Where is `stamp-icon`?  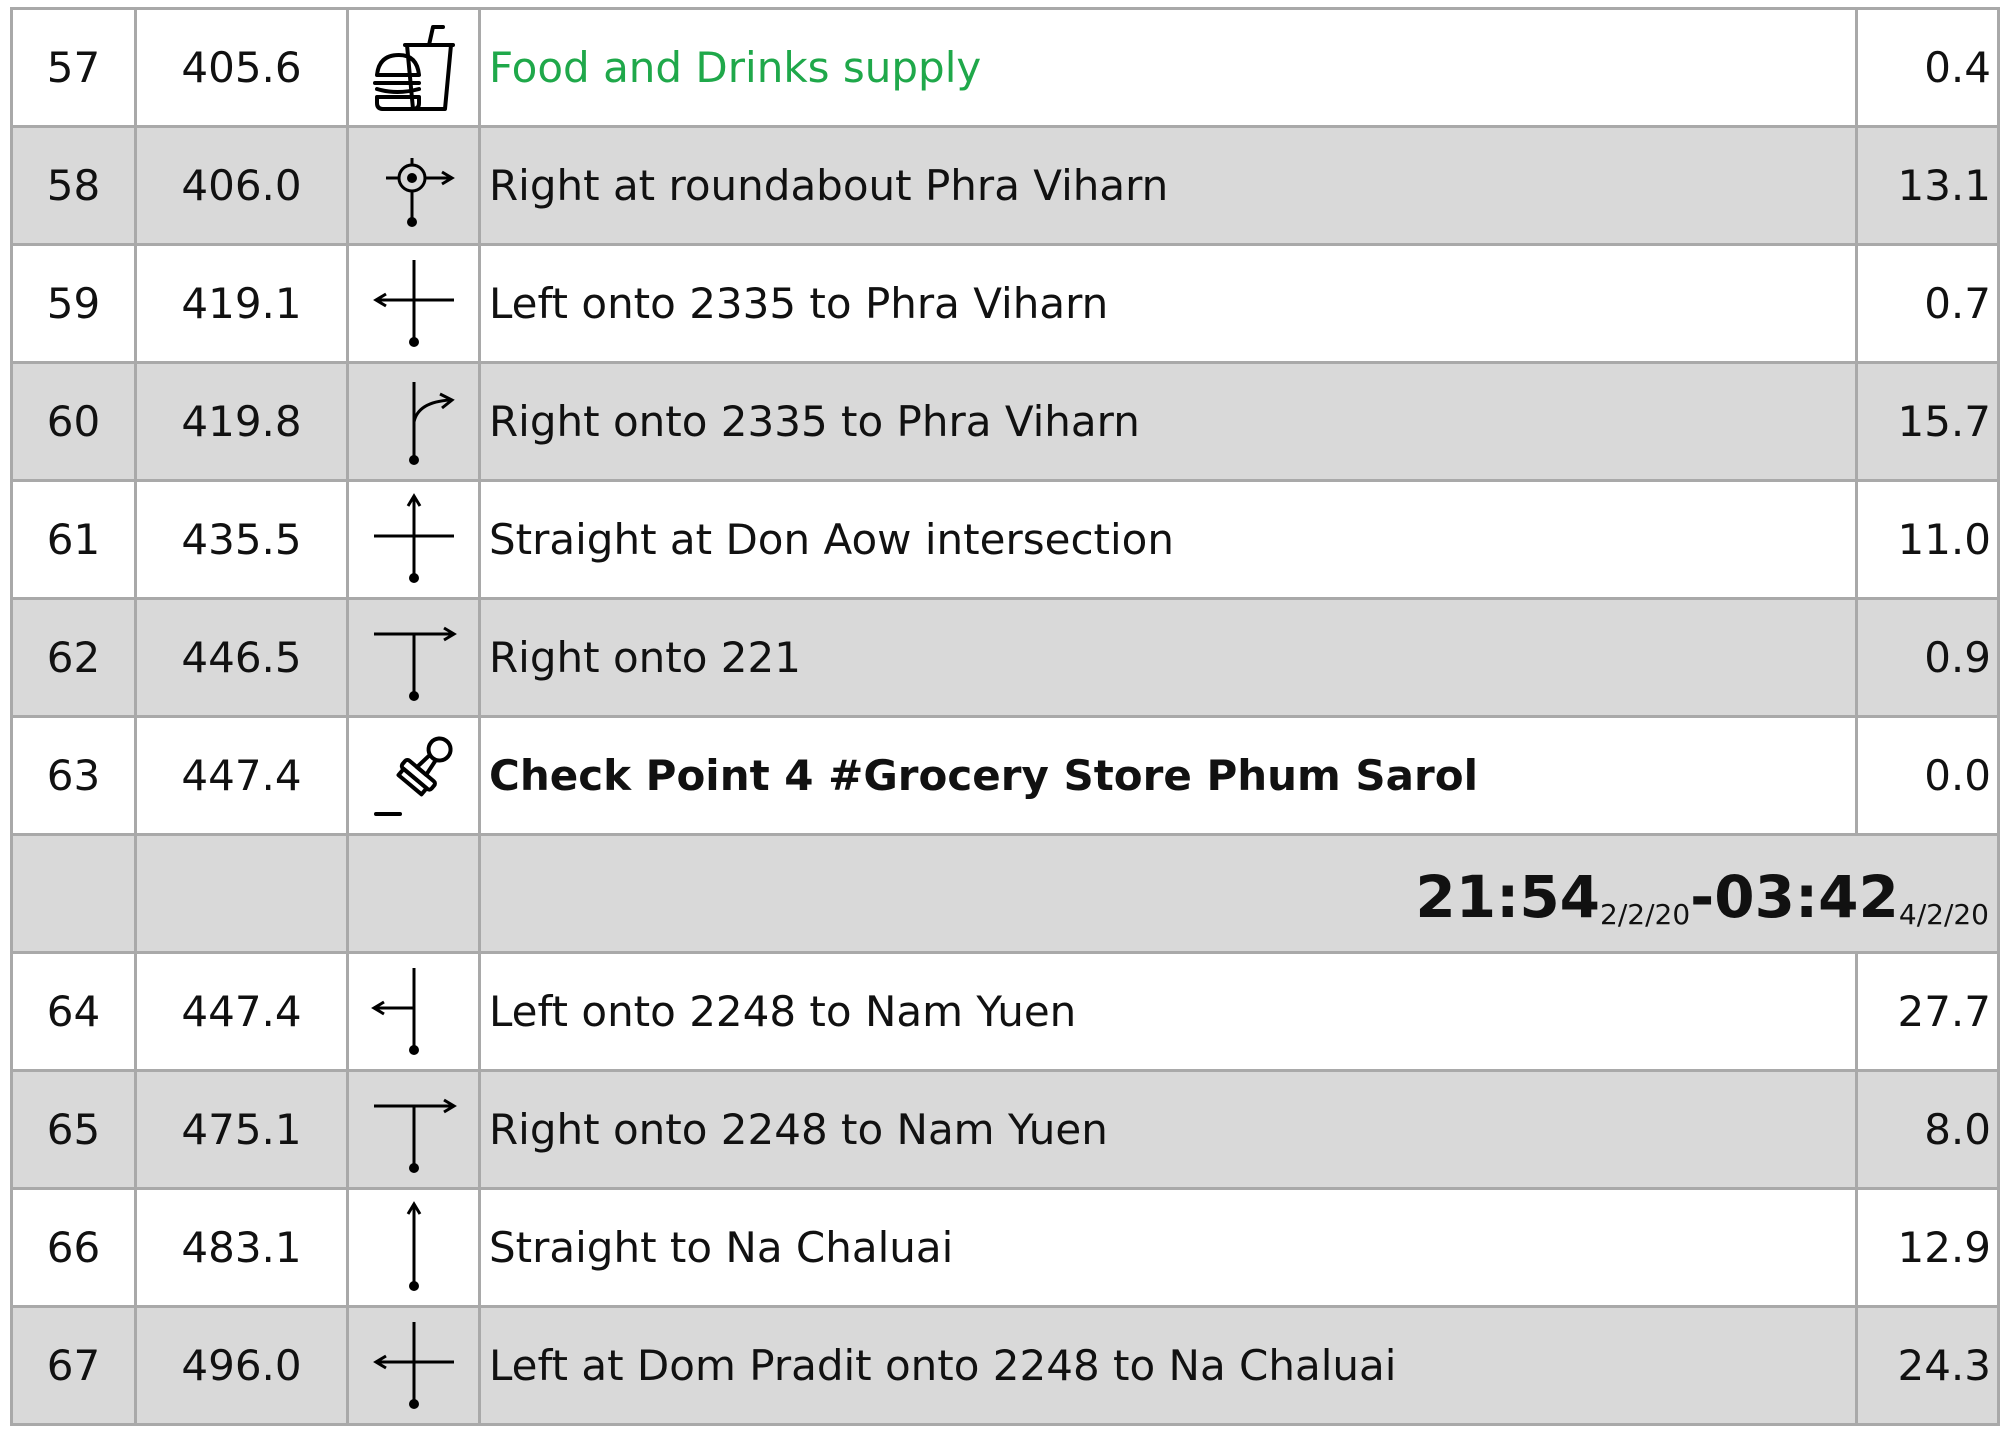
stamp-icon is located at coordinates (412, 775).